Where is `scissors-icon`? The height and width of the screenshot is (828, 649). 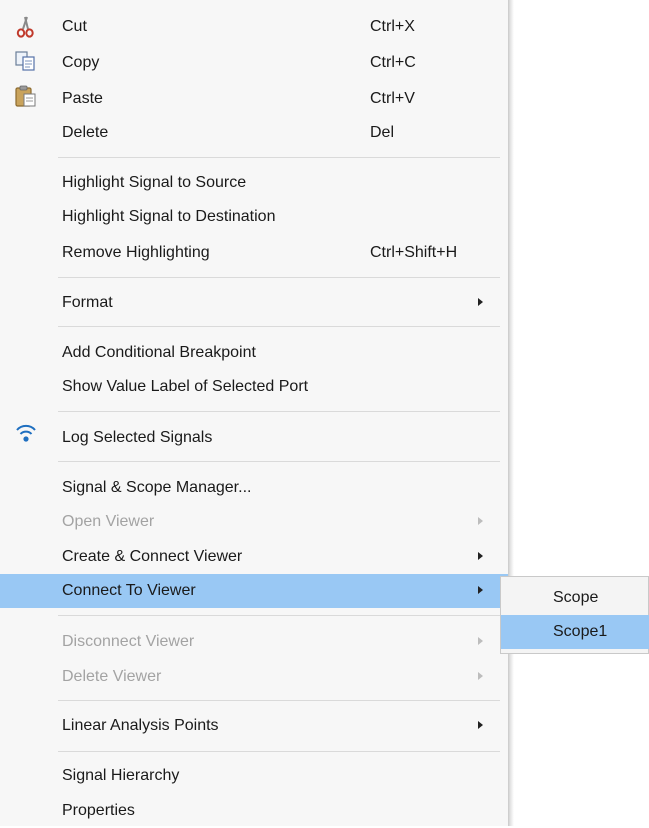
scissors-icon is located at coordinates (25, 27).